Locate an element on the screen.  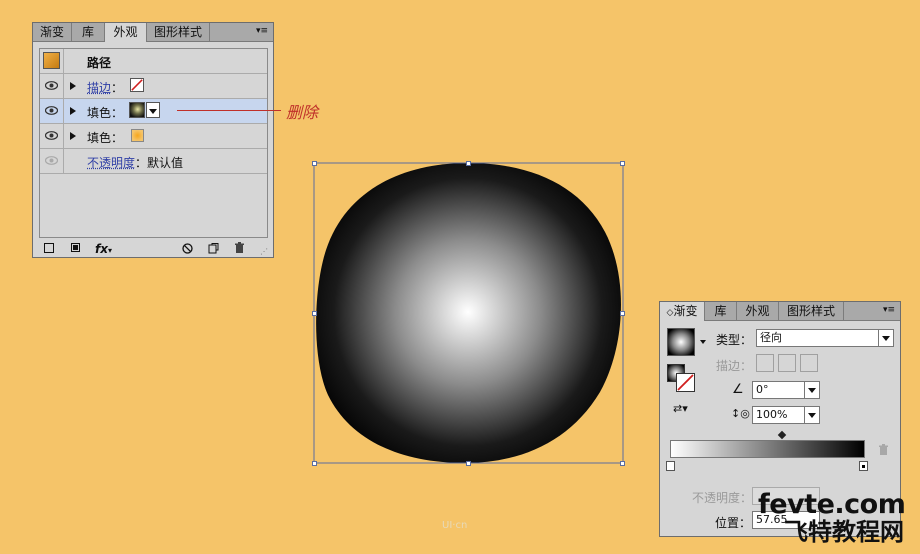
stroke-label-group: 描边： is located at coordinates (105, 87).